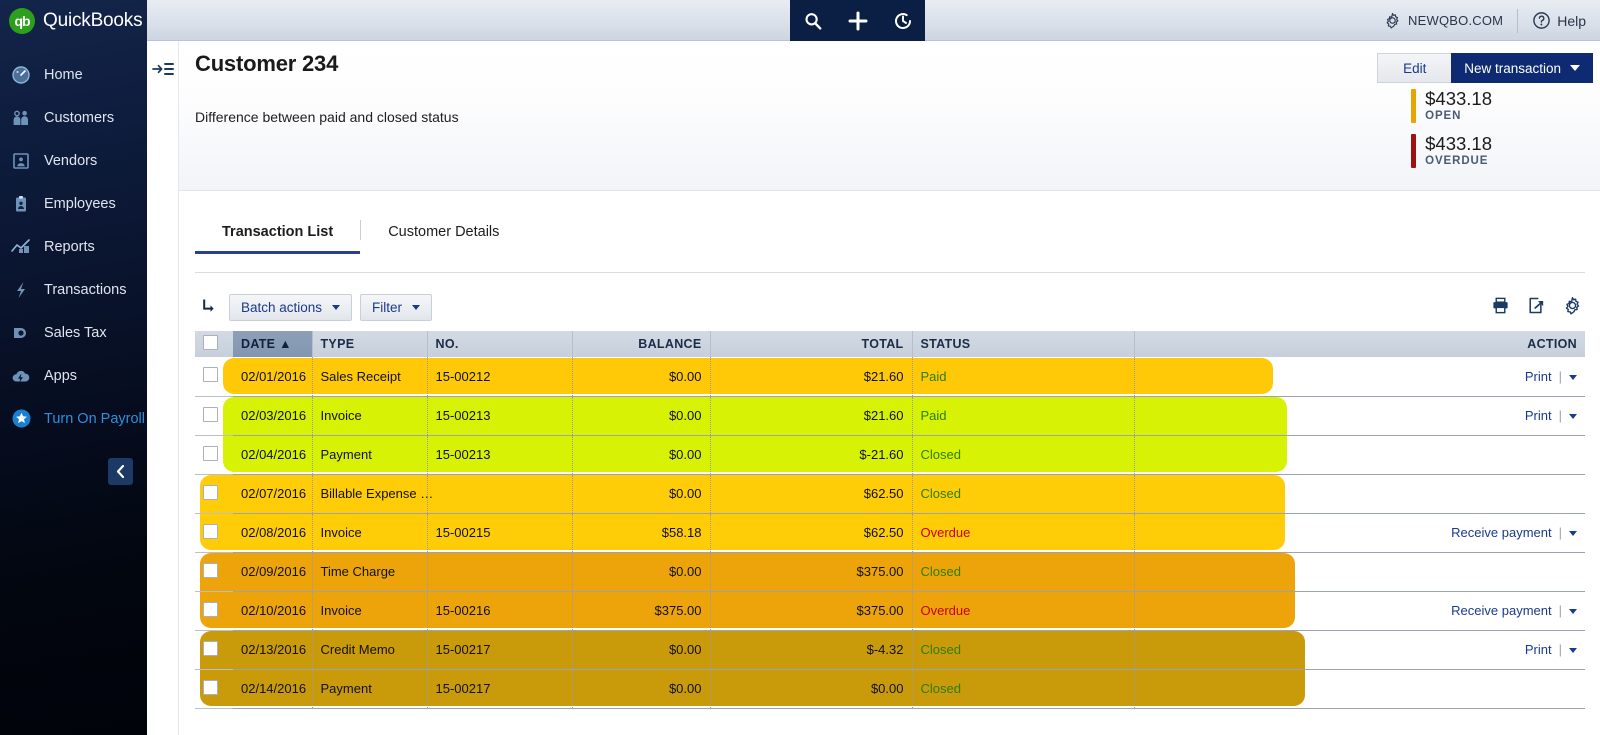  What do you see at coordinates (73, 289) in the screenshot?
I see `sidebar-item-transactions: Transactions` at bounding box center [73, 289].